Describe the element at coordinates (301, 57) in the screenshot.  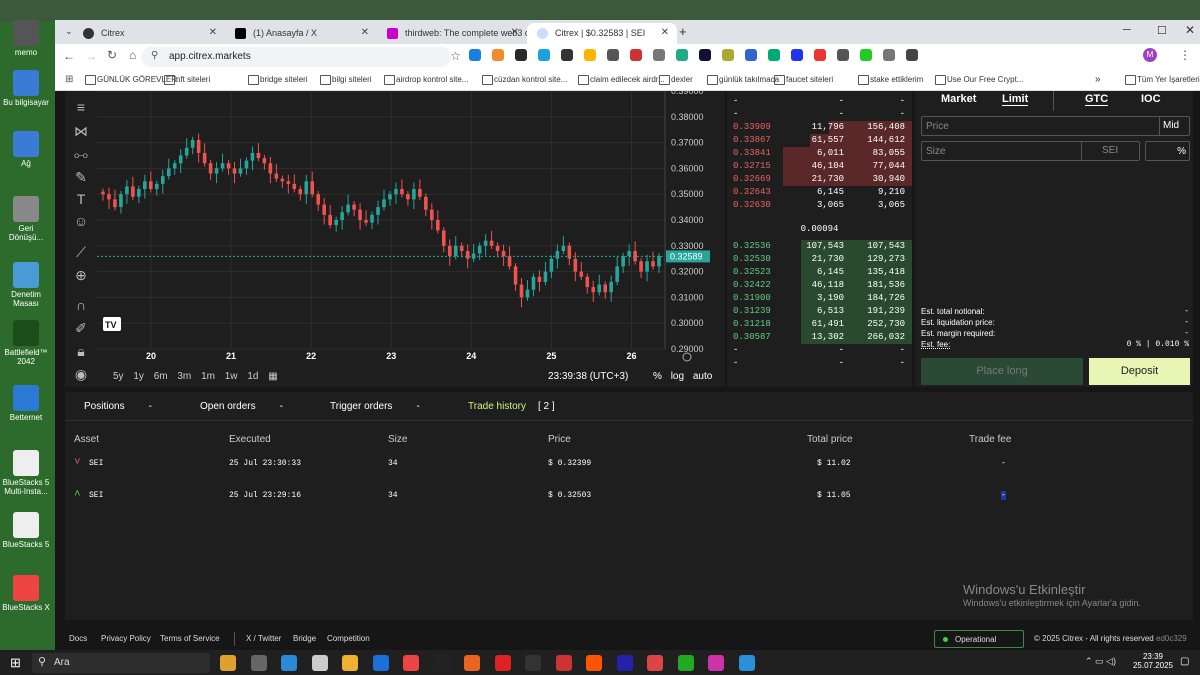
I see `url-field: ⚲ app.citrex.markets ☆` at that location.